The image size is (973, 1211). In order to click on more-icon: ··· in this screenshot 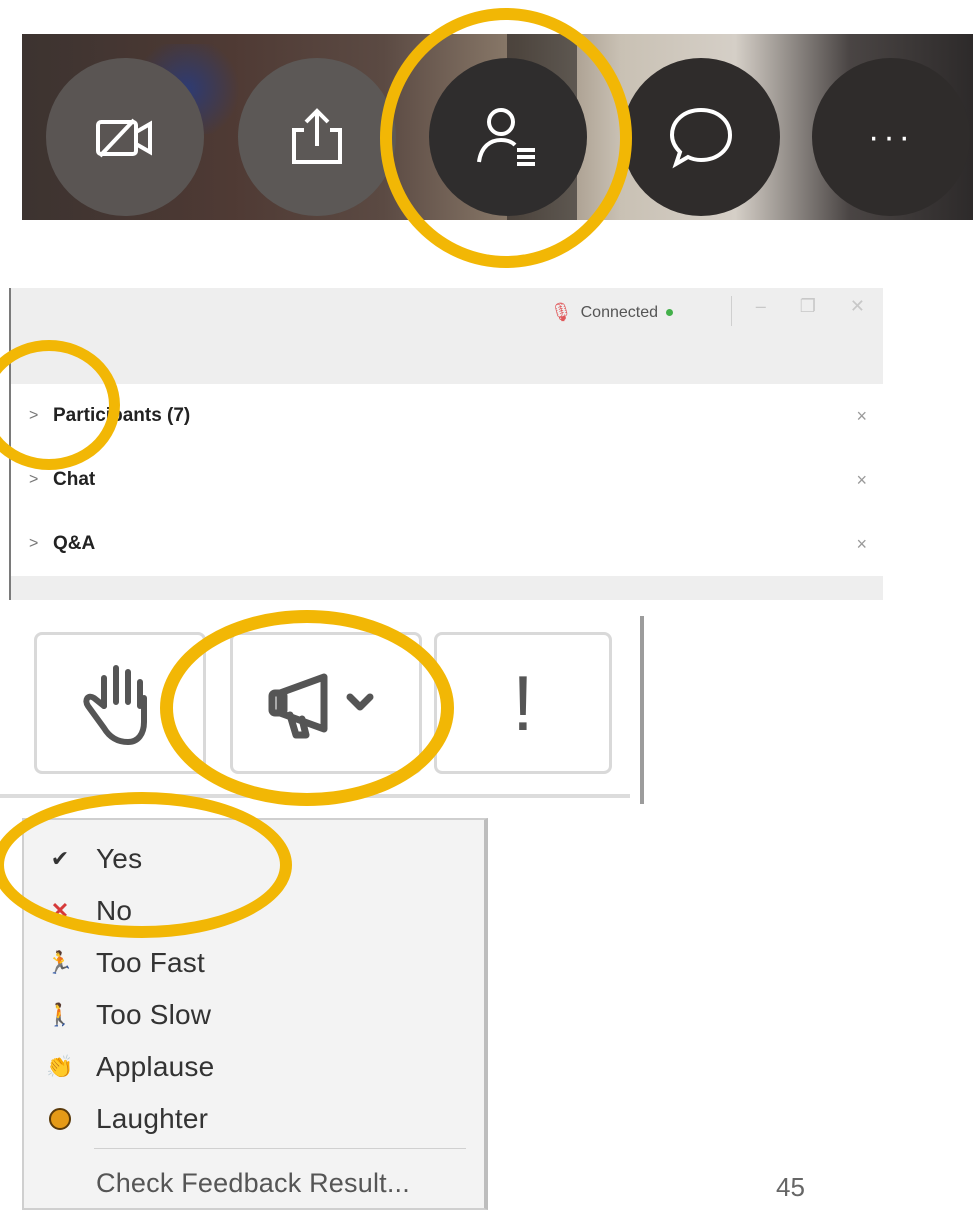, I will do `click(891, 136)`.